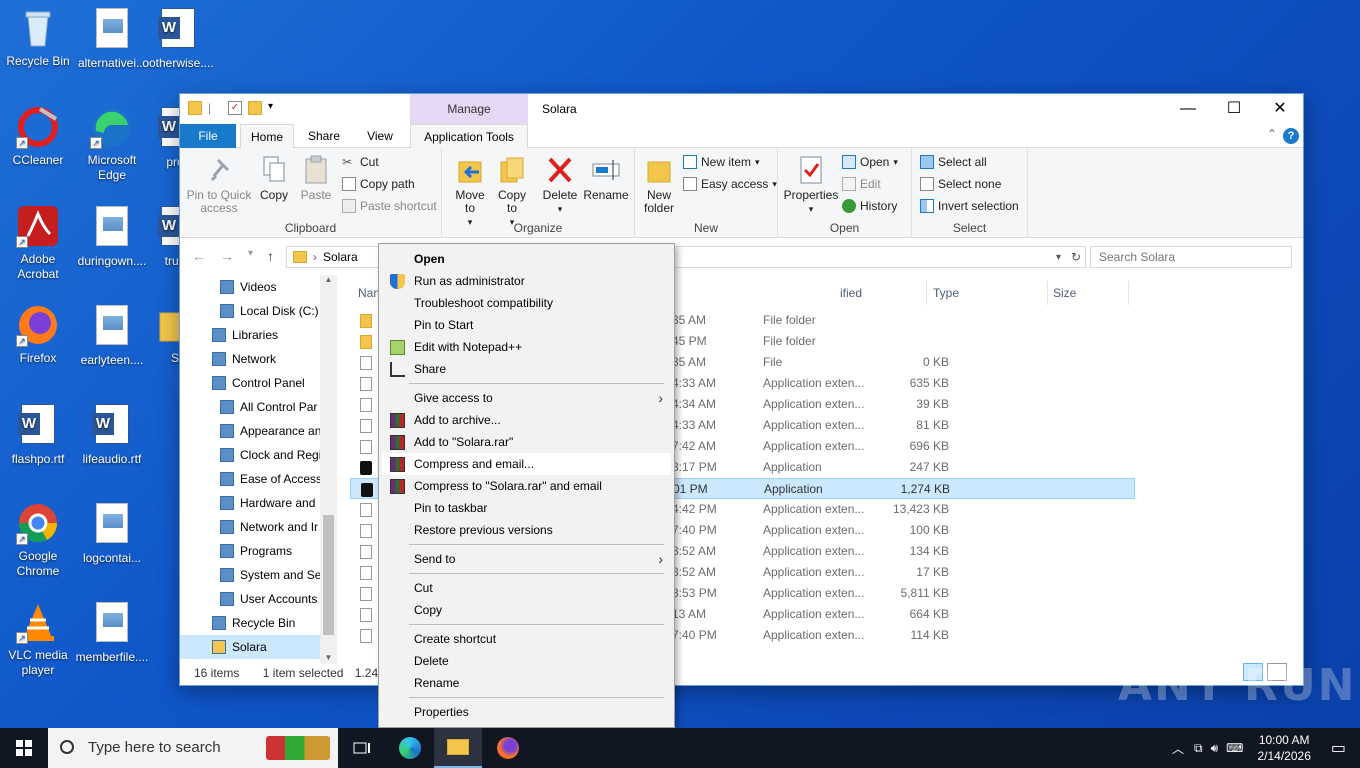 This screenshot has height=768, width=1360. I want to click on desktop-icon: ↗ Google Chrome, so click(38, 540).